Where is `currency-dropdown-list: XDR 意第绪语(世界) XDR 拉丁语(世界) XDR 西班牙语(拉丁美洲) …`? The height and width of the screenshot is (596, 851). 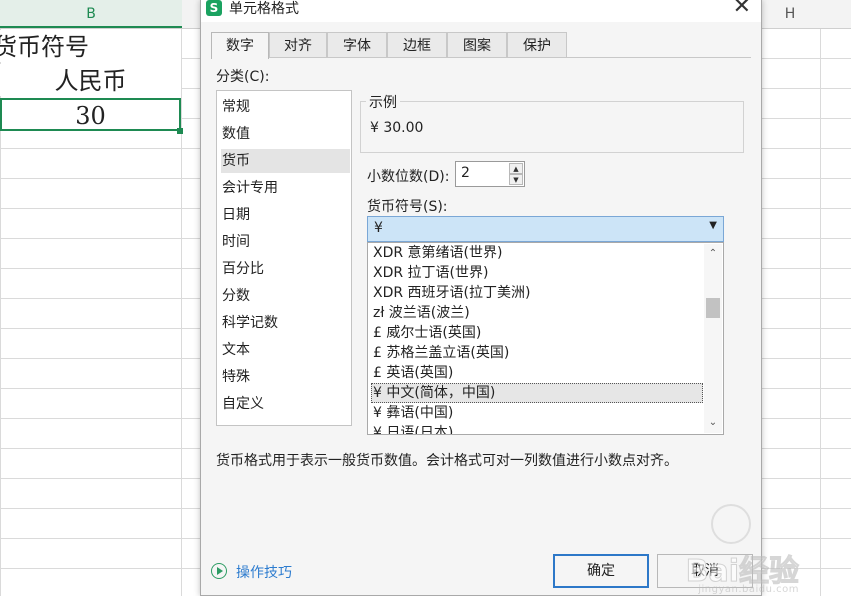
currency-dropdown-list: XDR 意第绪语(世界) XDR 拉丁语(世界) XDR 西班牙语(拉丁美洲) … is located at coordinates (545, 338).